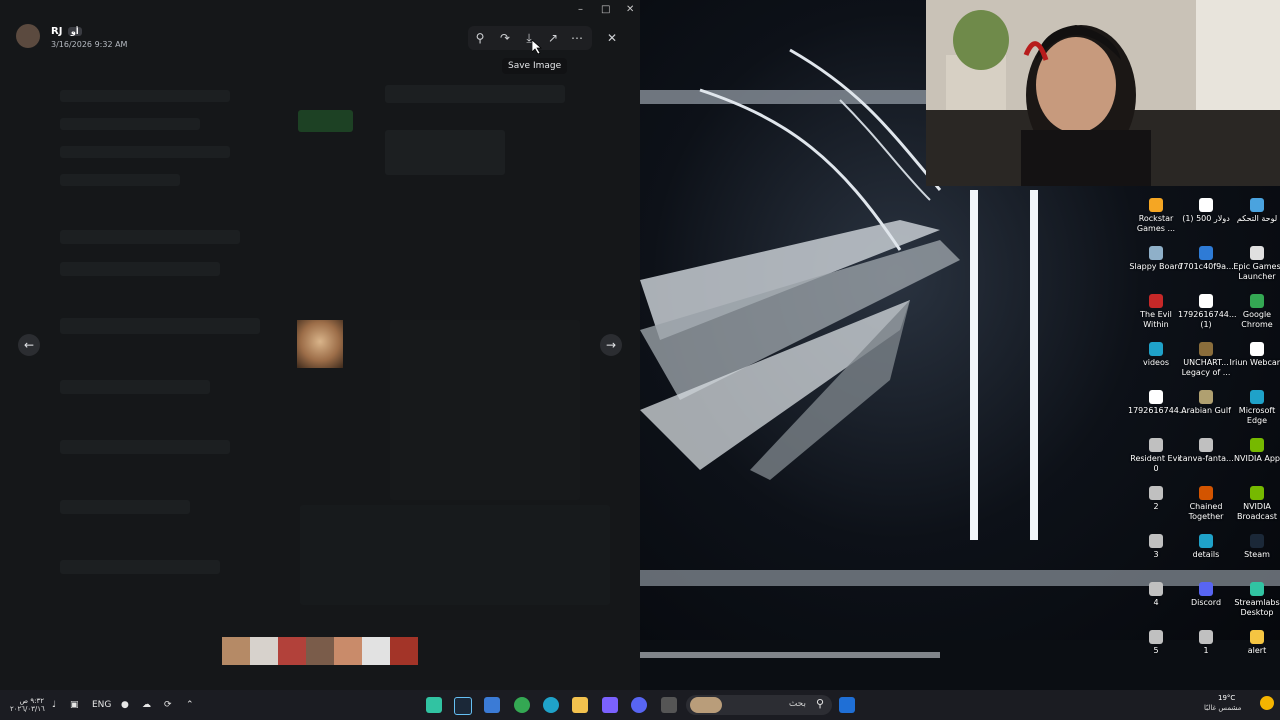 The height and width of the screenshot is (720, 1280). What do you see at coordinates (1254, 264) in the screenshot?
I see `desktop-shortcut: Epic Games Launcher` at bounding box center [1254, 264].